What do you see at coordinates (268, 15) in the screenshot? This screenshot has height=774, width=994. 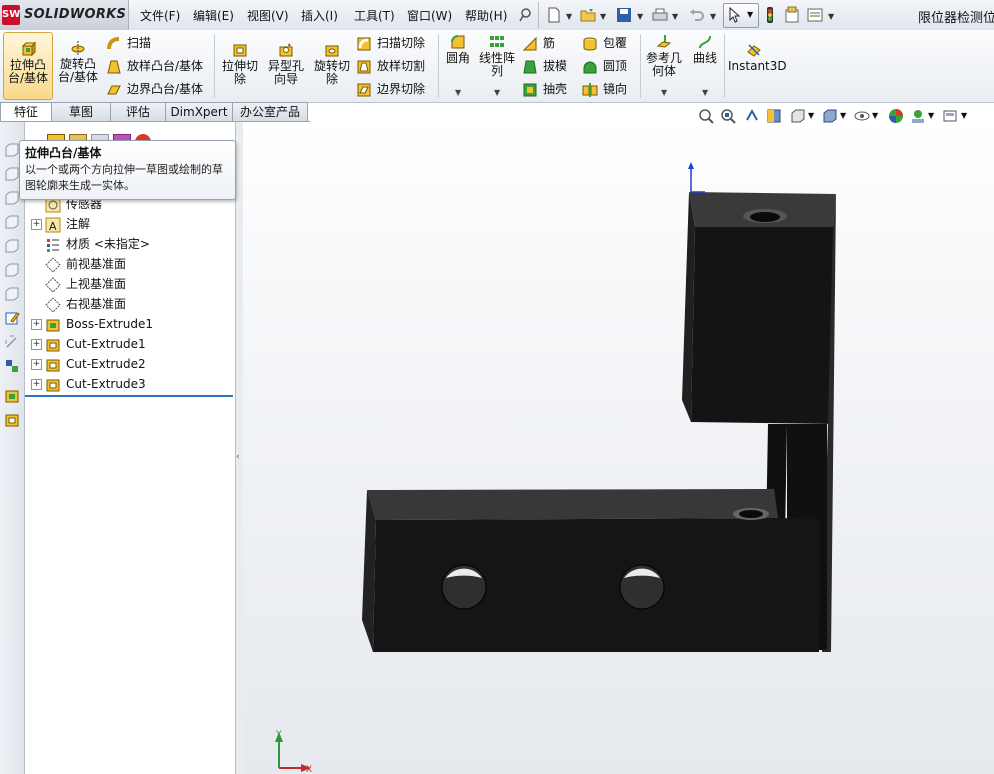 I see `menu-view: 视图(V)` at bounding box center [268, 15].